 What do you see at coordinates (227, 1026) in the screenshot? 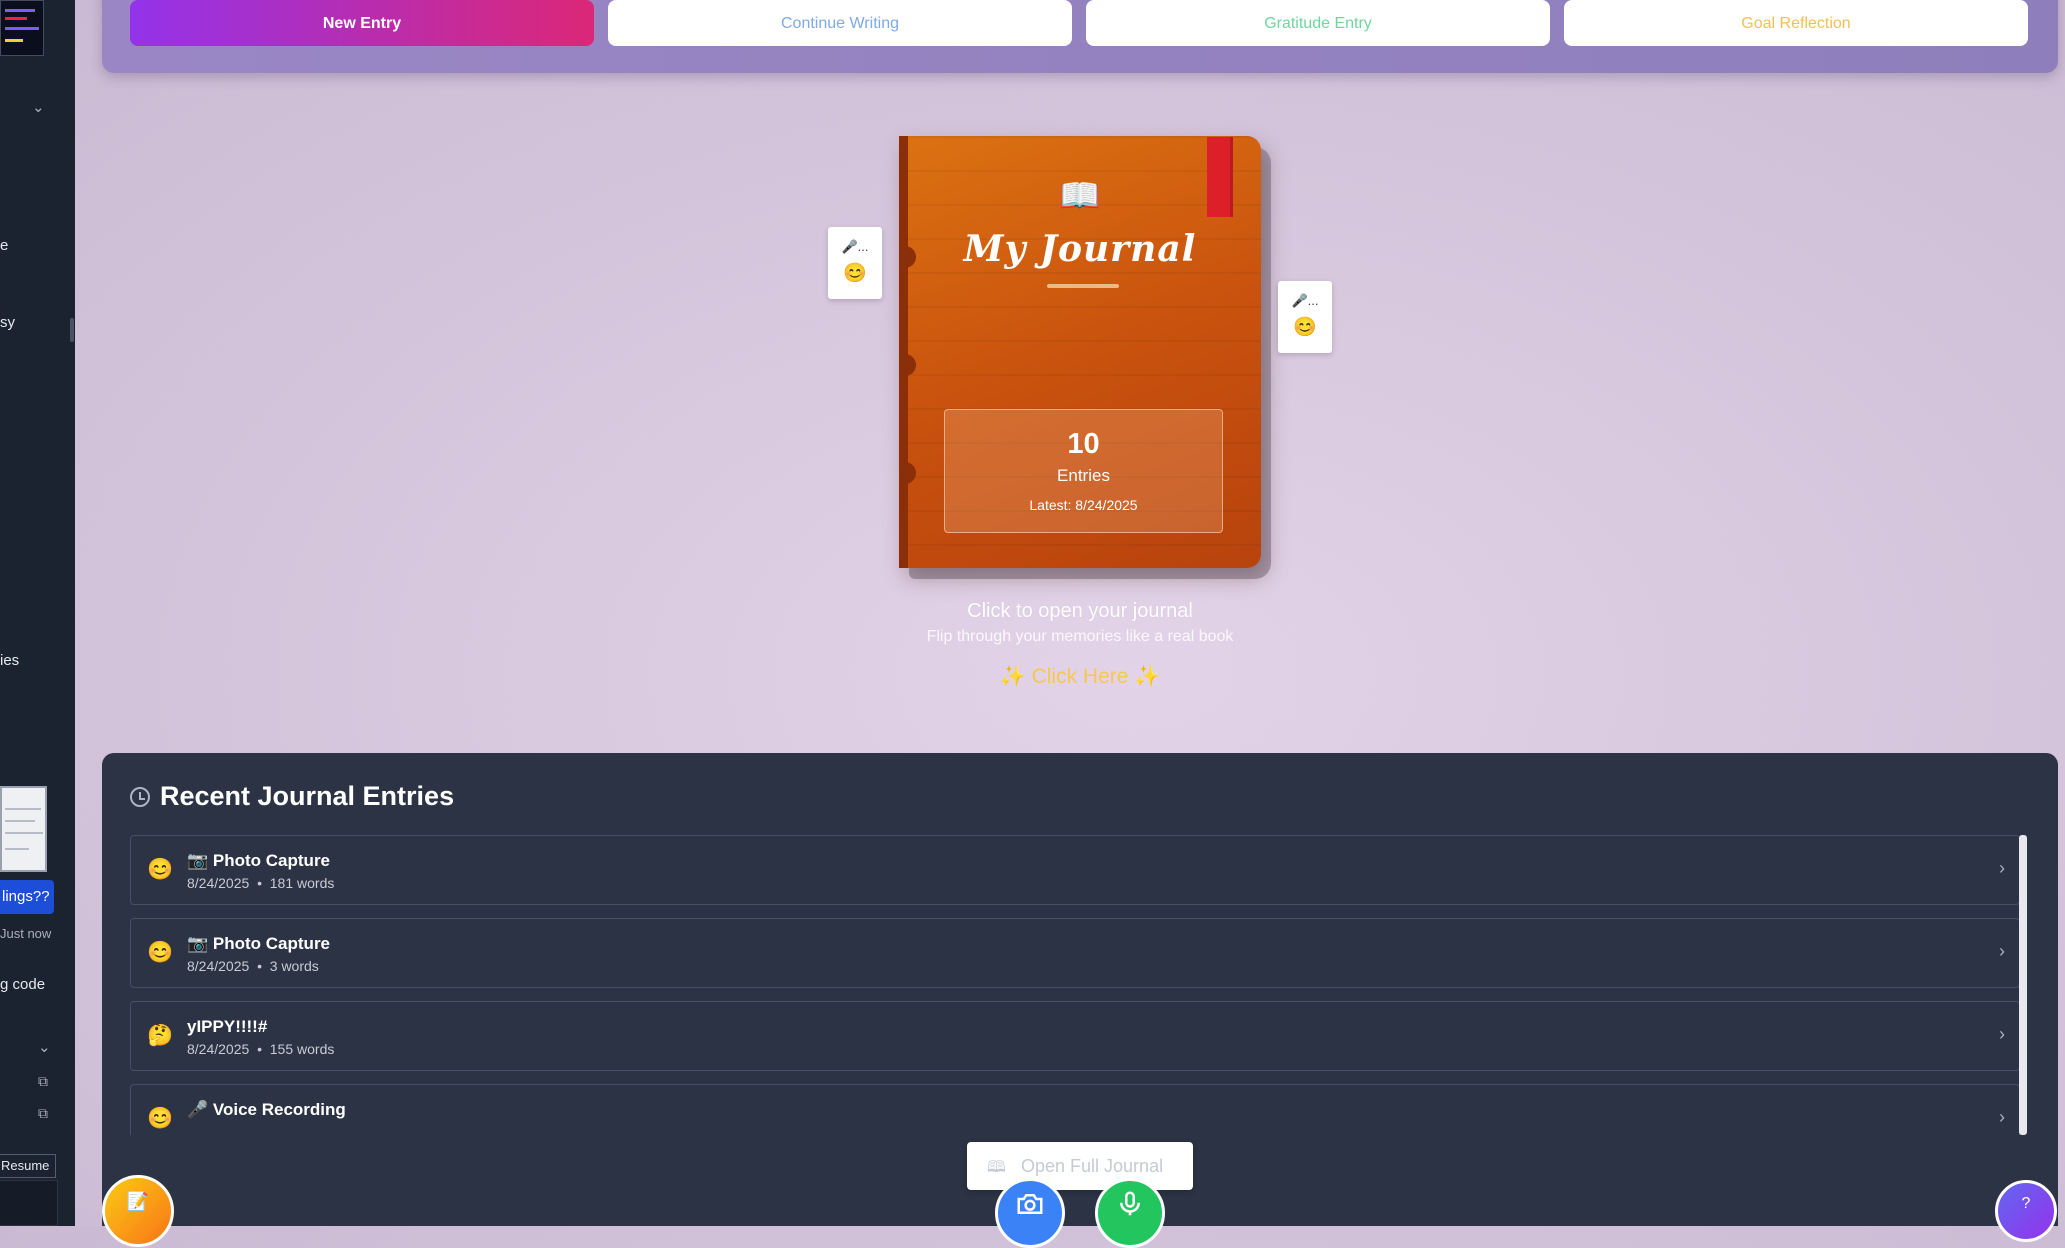
I see `entry-title: yIPPY!!!!#` at bounding box center [227, 1026].